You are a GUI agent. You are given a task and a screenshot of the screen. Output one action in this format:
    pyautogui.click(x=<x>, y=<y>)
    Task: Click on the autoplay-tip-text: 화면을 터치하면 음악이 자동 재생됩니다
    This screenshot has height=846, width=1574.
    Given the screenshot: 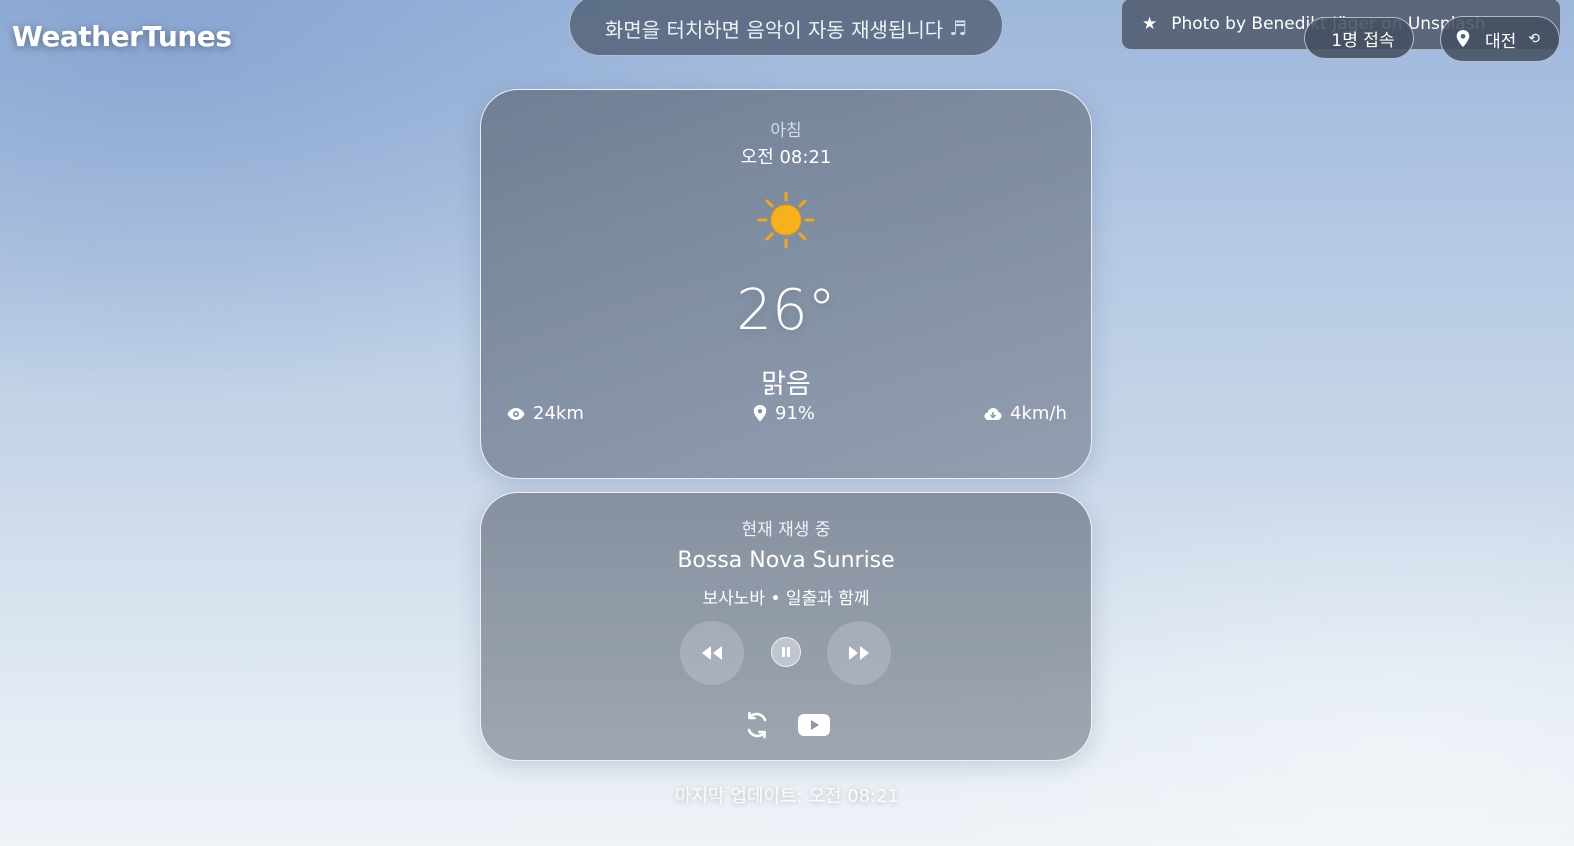 What is the action you would take?
    pyautogui.click(x=774, y=29)
    